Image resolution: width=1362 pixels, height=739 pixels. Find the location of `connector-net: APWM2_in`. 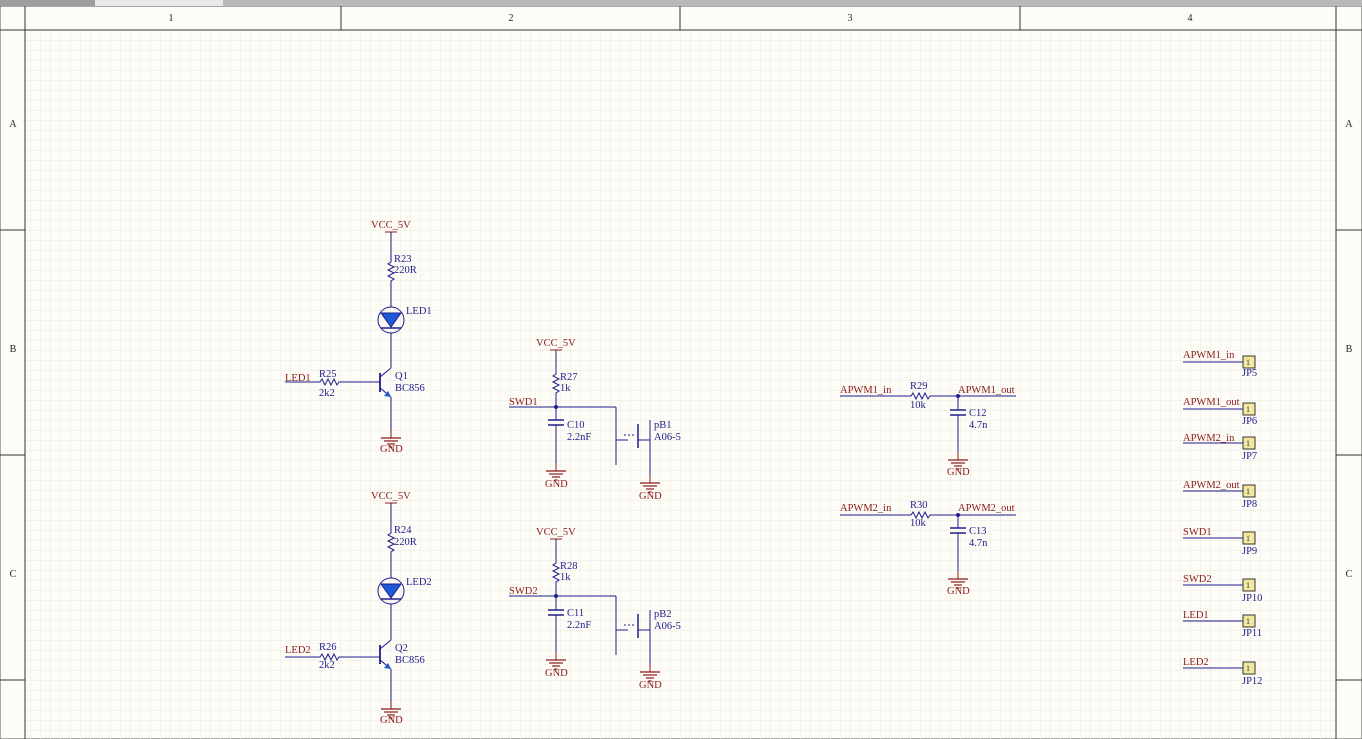

connector-net: APWM2_in is located at coordinates (1209, 438).